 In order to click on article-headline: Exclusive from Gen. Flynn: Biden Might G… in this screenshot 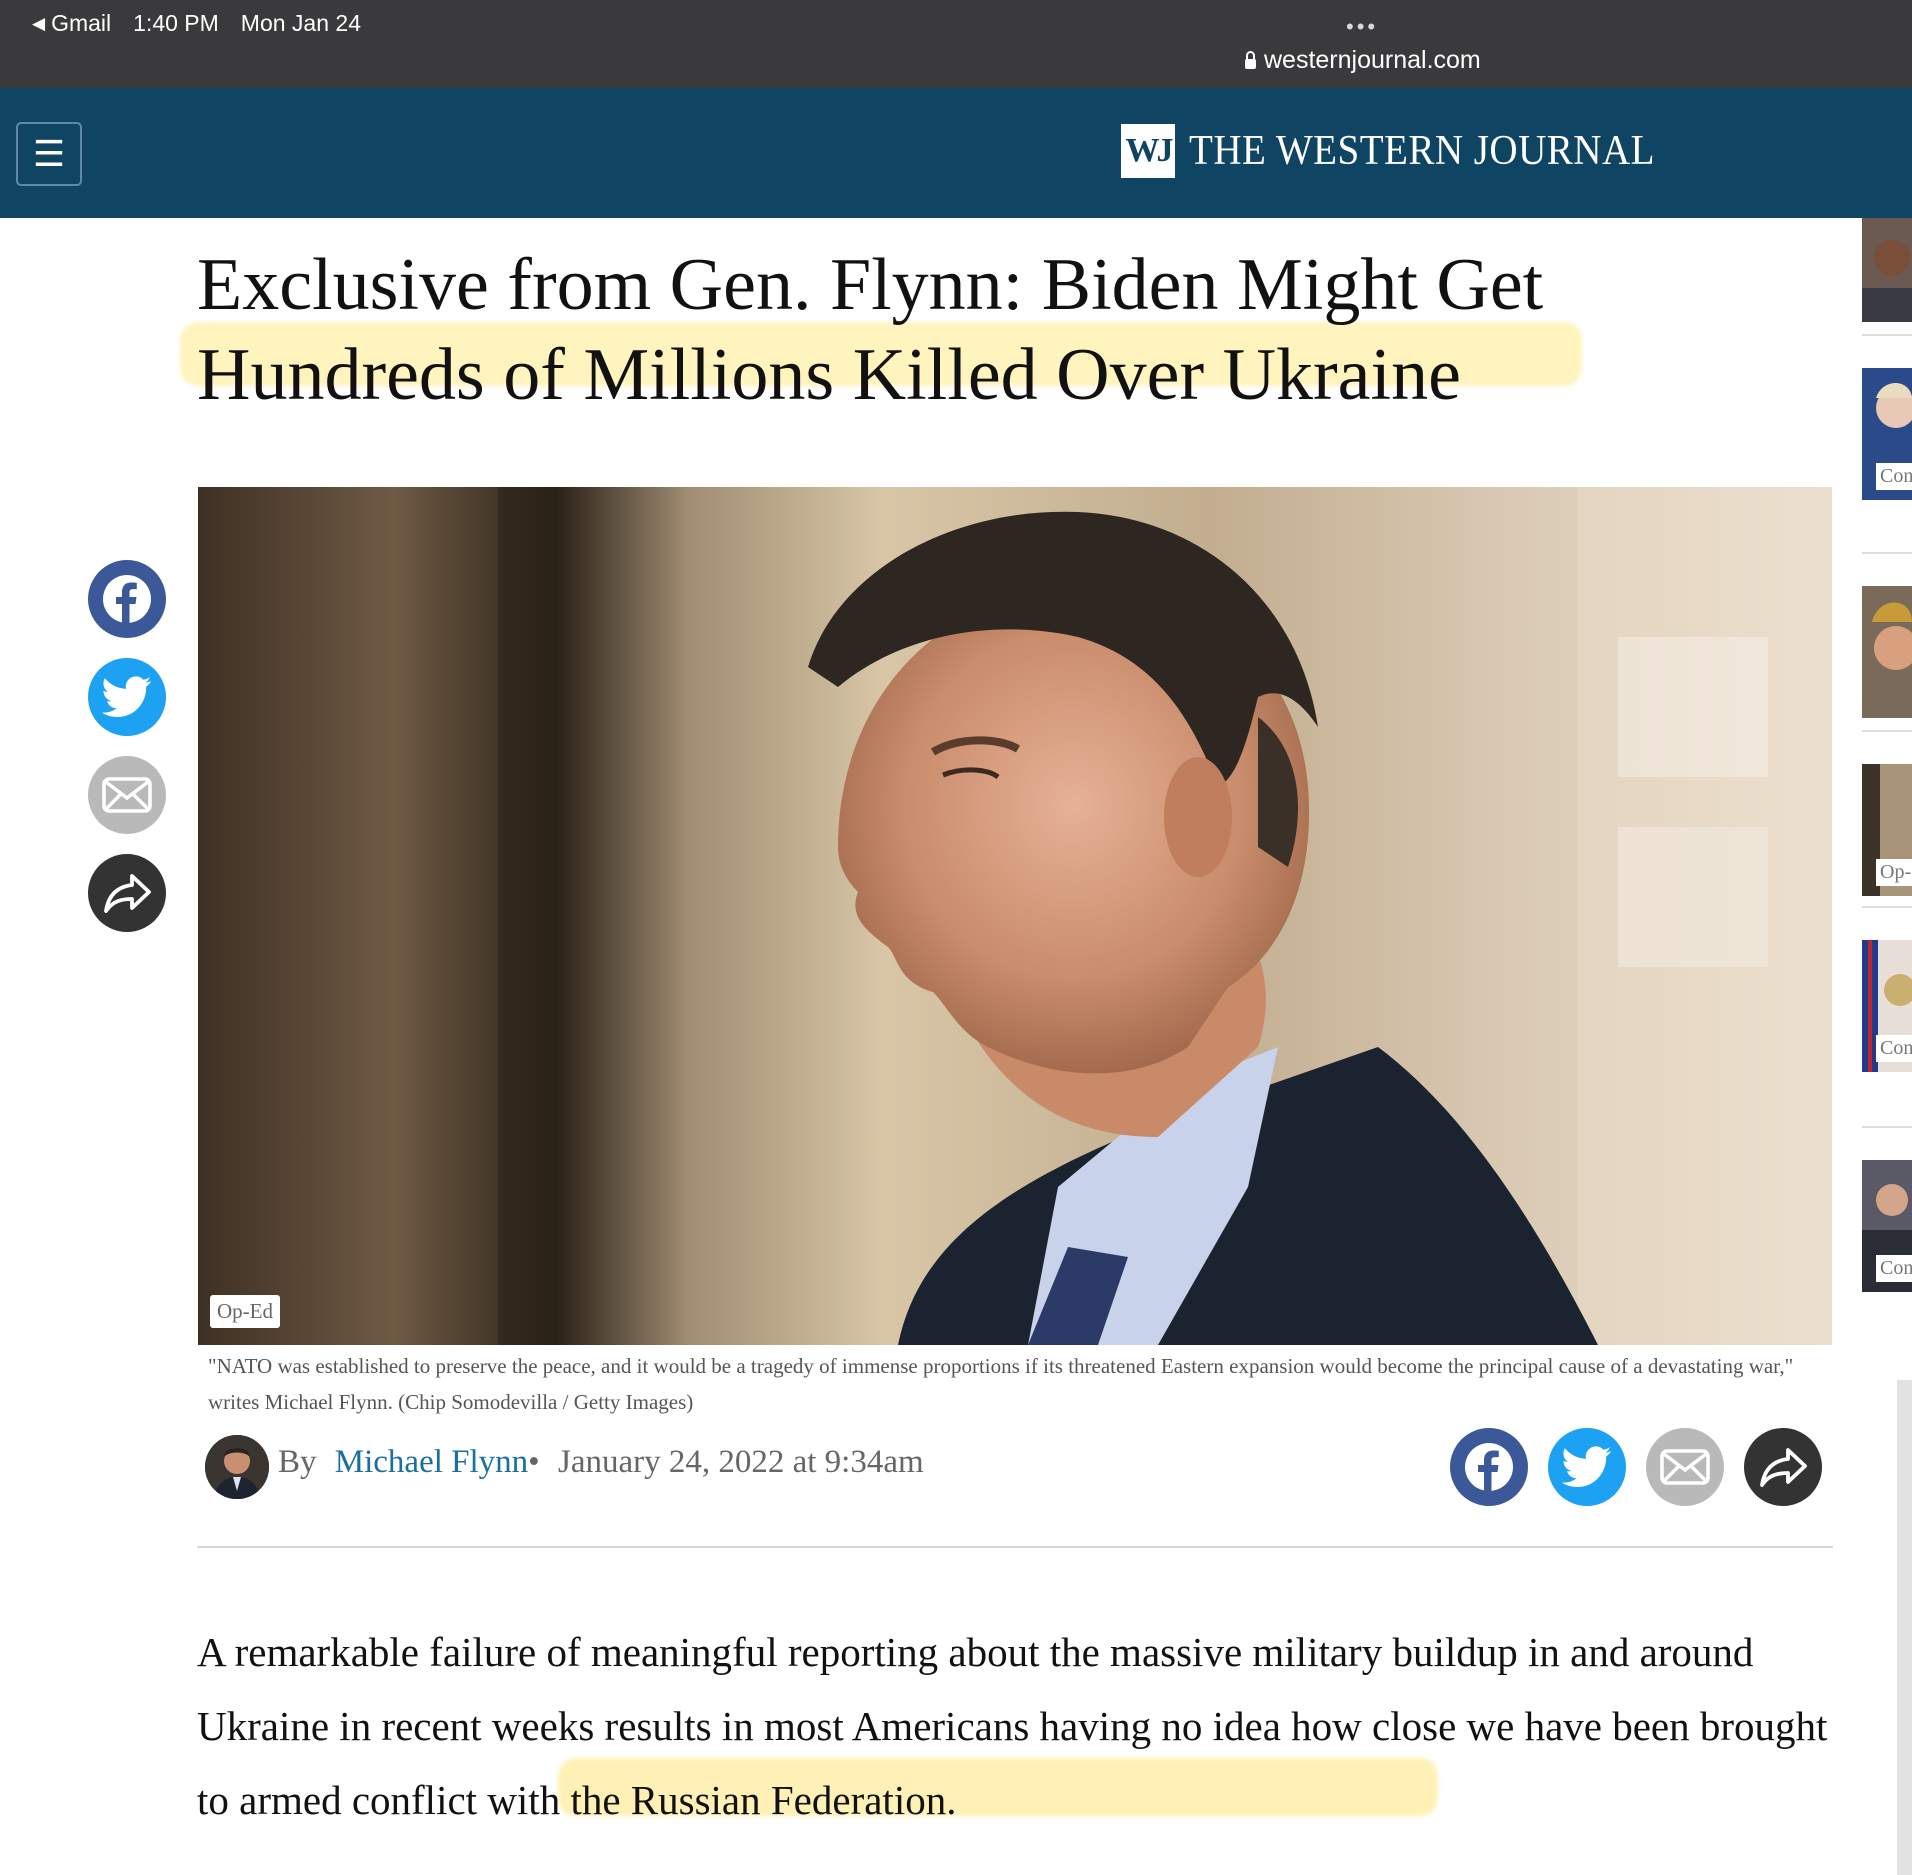, I will do `click(870, 330)`.